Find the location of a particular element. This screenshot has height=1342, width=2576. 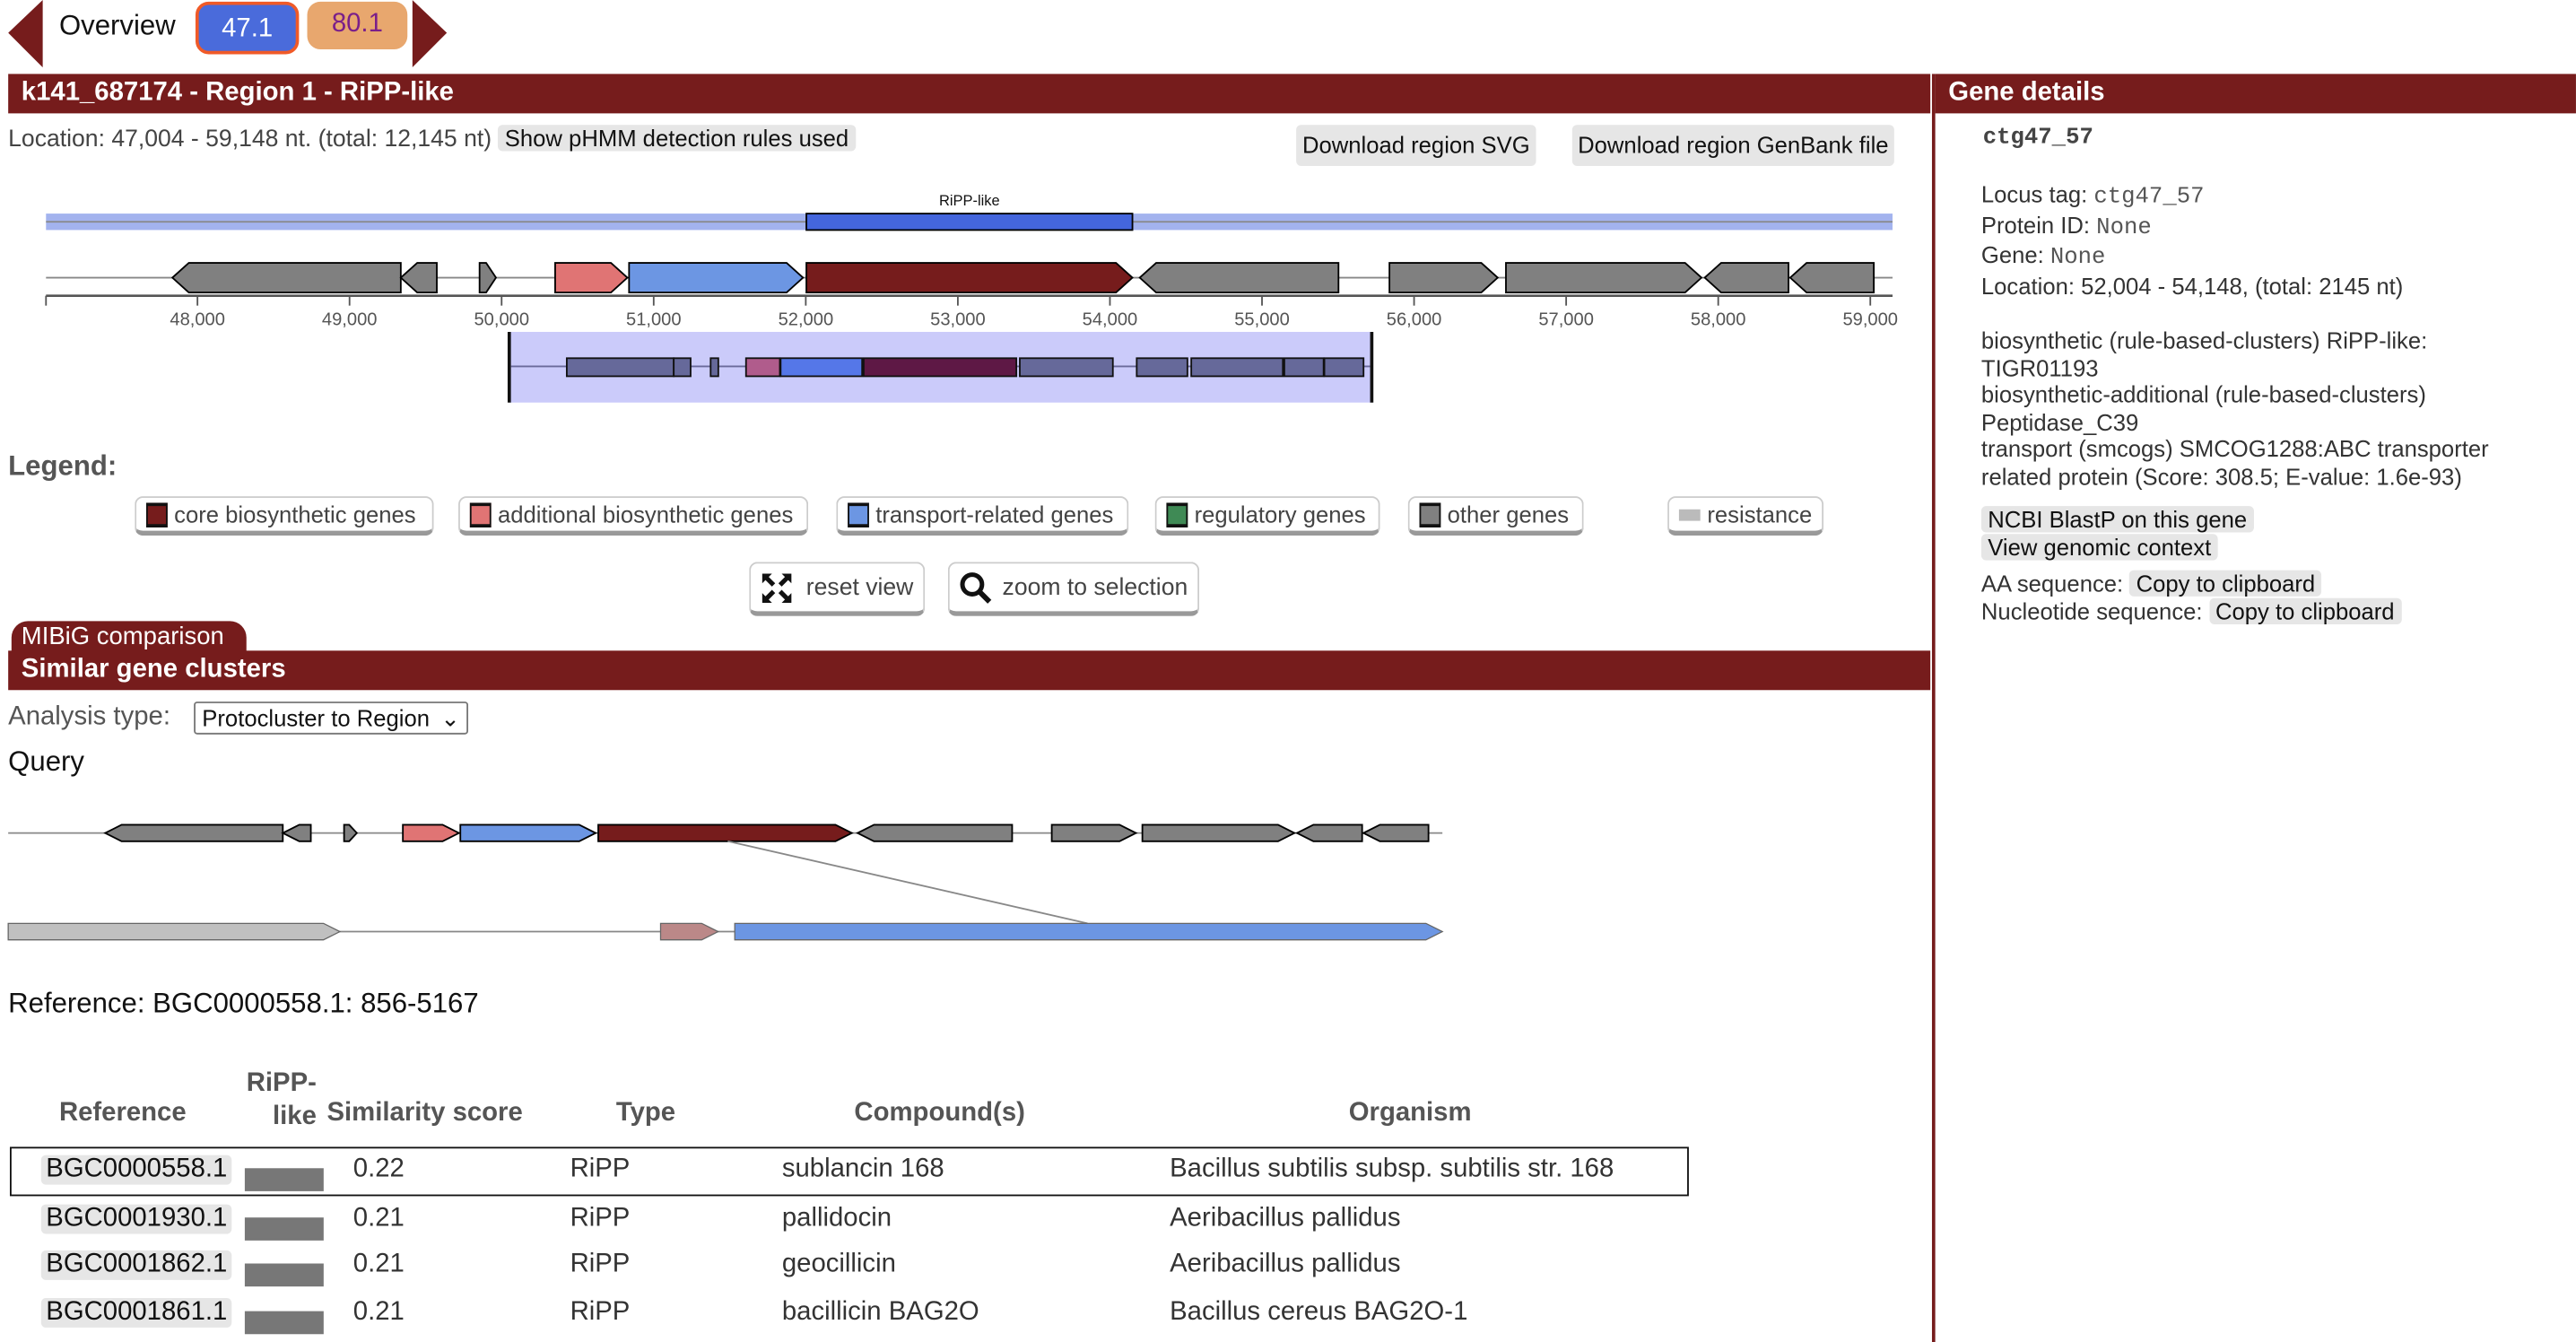

zoom-to-selection-button: zoom to selection is located at coordinates (1073, 589).